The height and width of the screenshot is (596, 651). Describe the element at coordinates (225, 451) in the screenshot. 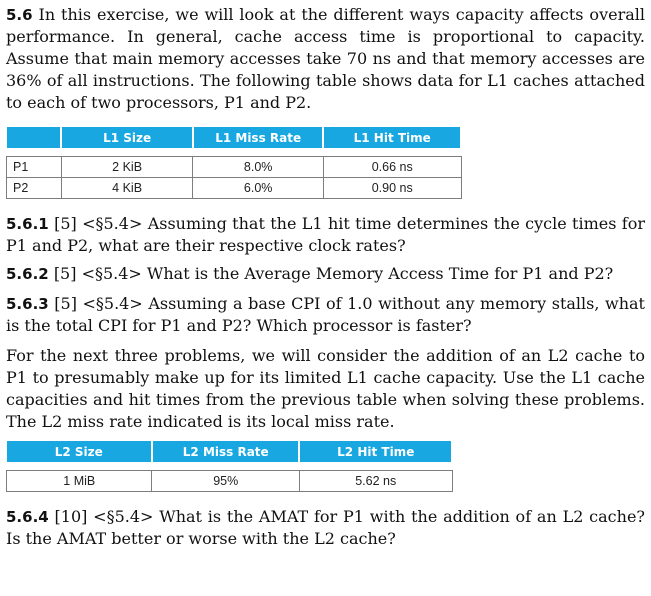

I see `table-header-l2-miss-rate: L2 Miss Rate` at that location.